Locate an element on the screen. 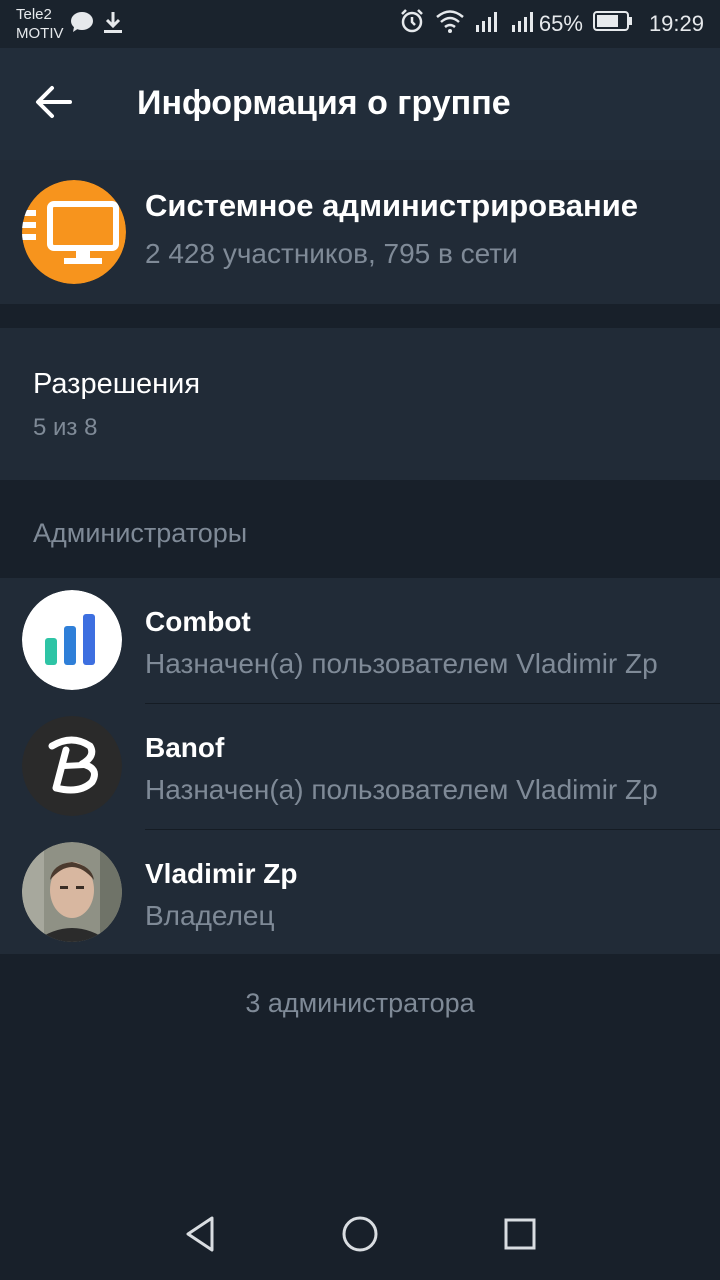 This screenshot has width=720, height=1280. home-circle-icon is located at coordinates (360, 1236).